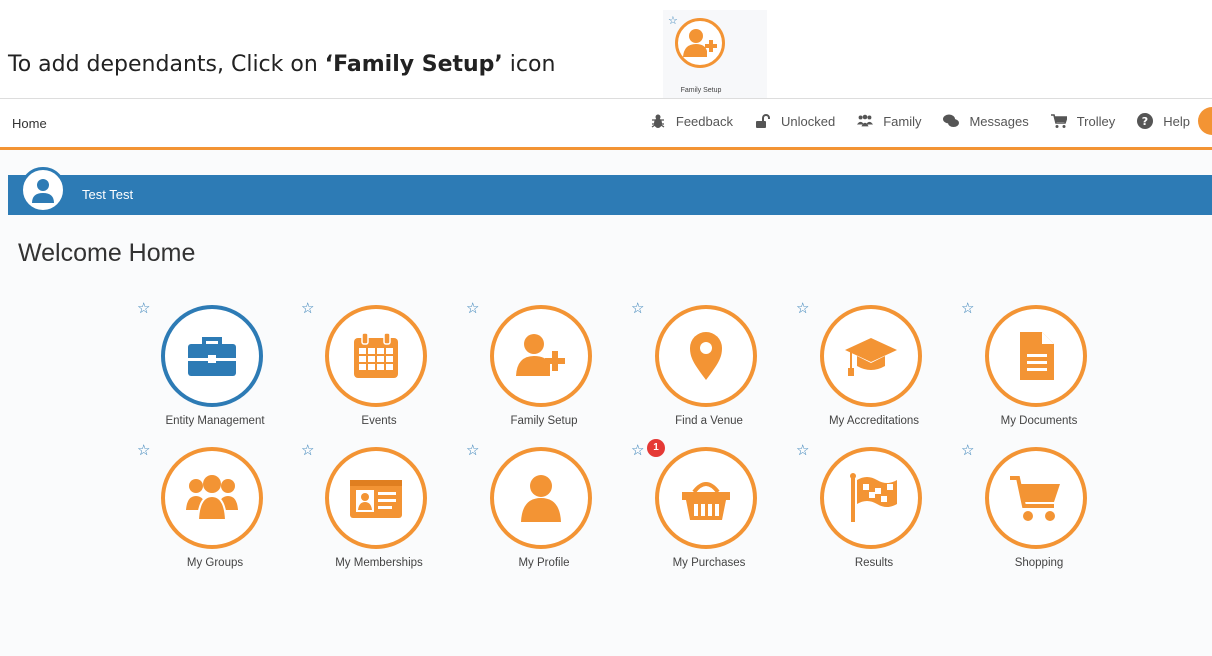  I want to click on nav-messages-label: Messages, so click(999, 121).